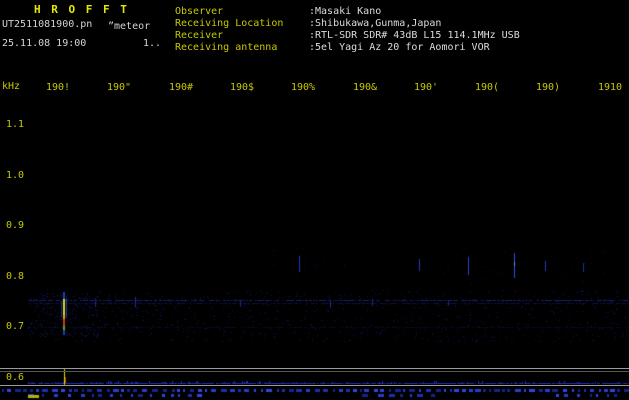 This screenshot has height=400, width=629. I want to click on x-tick-label: 190$, so click(242, 87).